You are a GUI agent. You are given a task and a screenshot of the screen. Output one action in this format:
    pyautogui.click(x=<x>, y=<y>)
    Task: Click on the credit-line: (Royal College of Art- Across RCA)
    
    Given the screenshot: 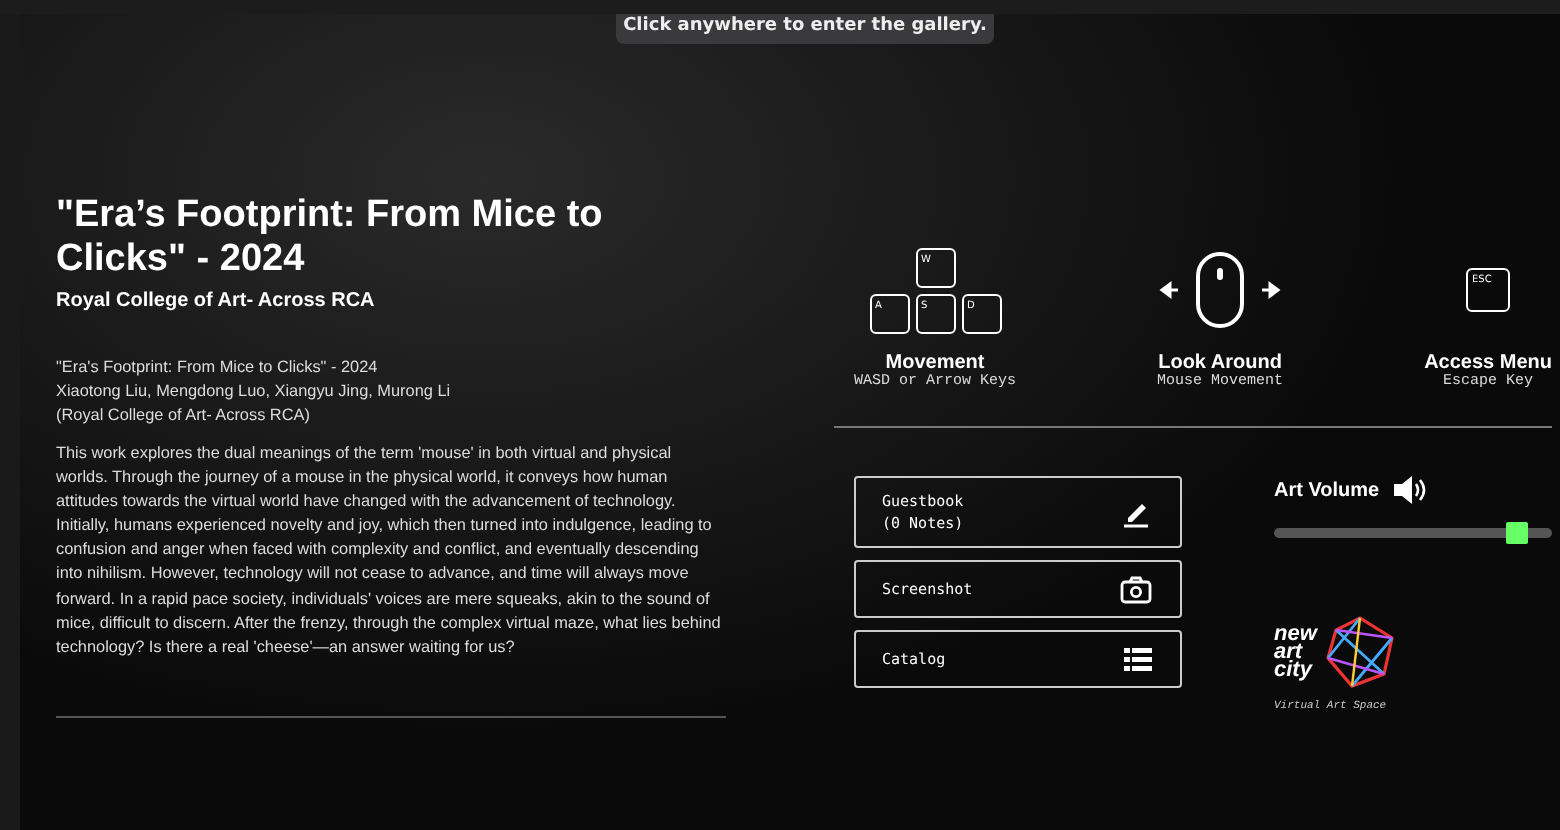 What is the action you would take?
    pyautogui.click(x=184, y=416)
    